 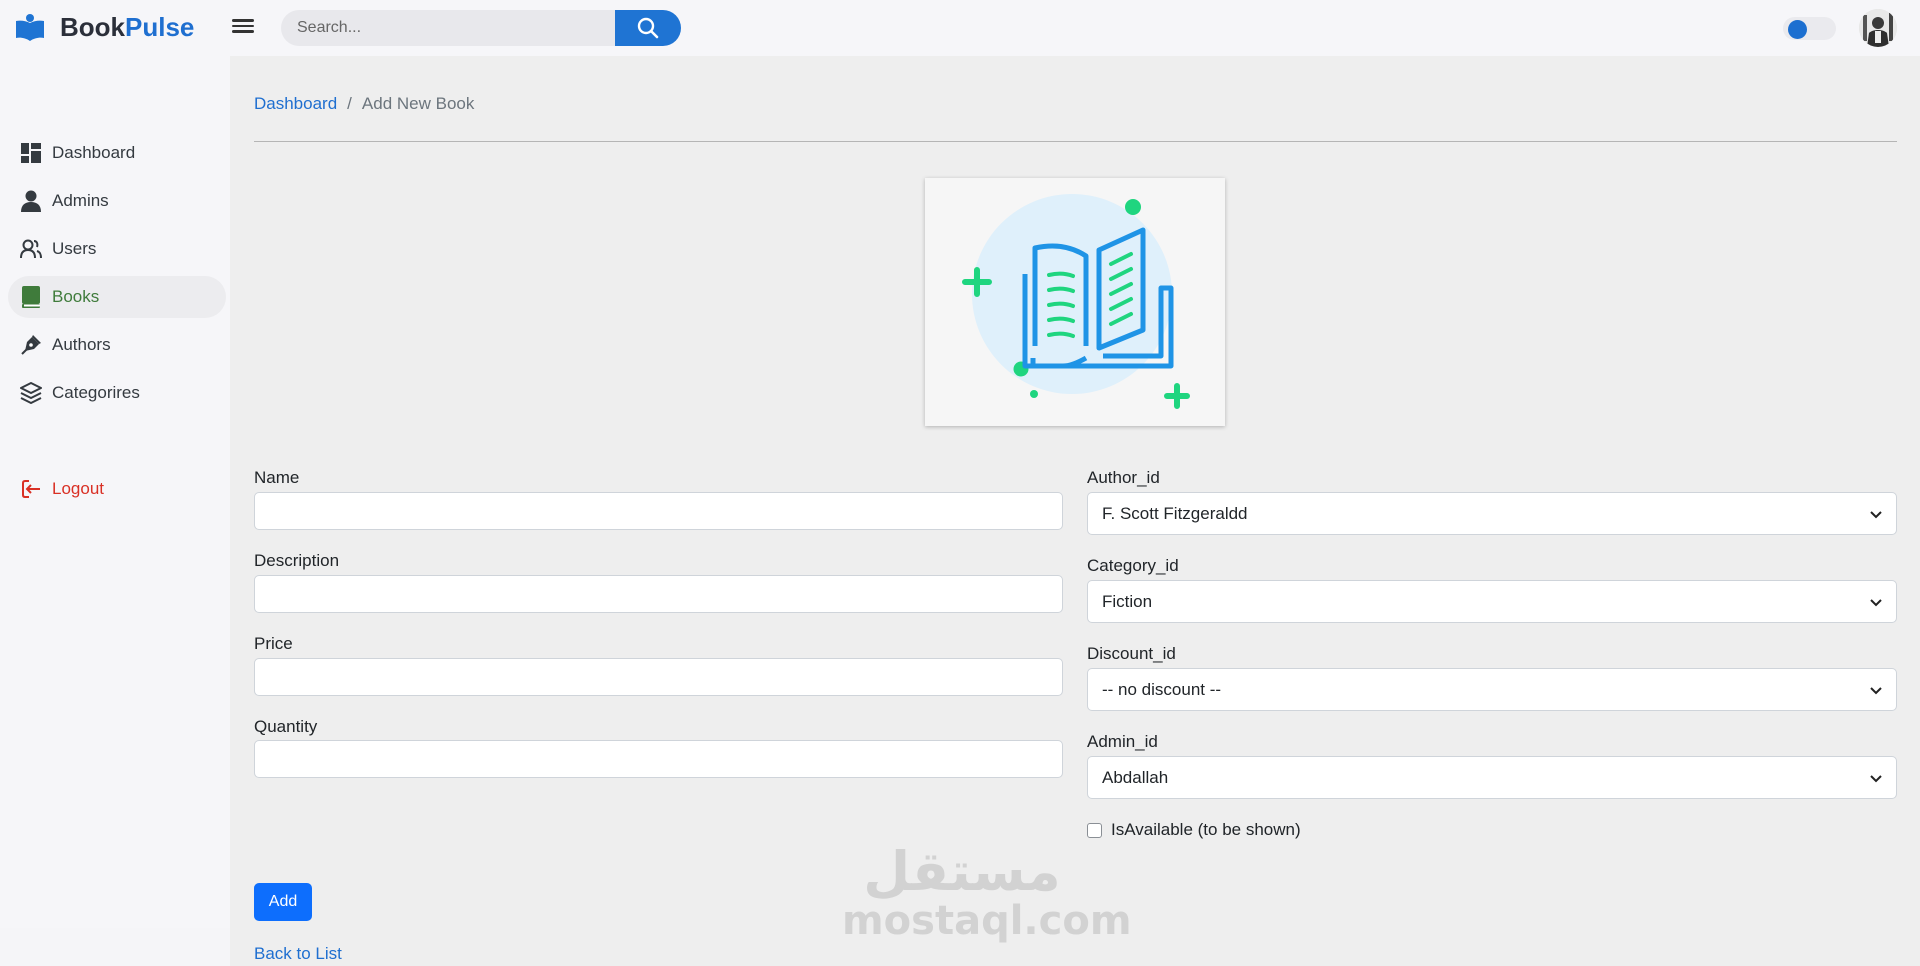 What do you see at coordinates (96, 392) in the screenshot?
I see `sidebar-item-label: Categorires` at bounding box center [96, 392].